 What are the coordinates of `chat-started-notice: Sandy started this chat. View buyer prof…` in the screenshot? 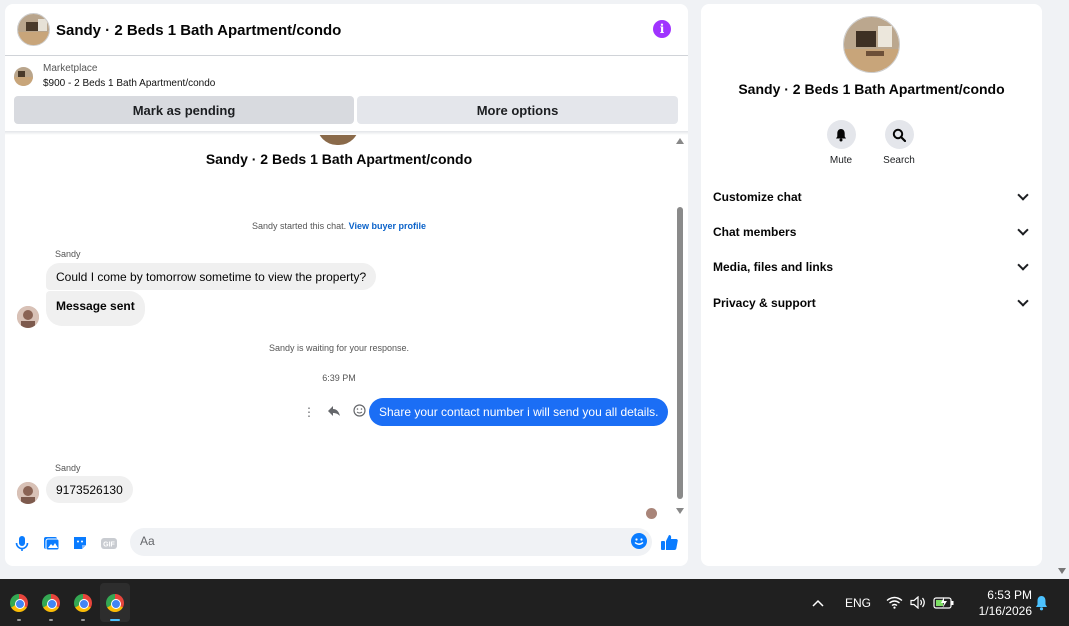 It's located at (339, 226).